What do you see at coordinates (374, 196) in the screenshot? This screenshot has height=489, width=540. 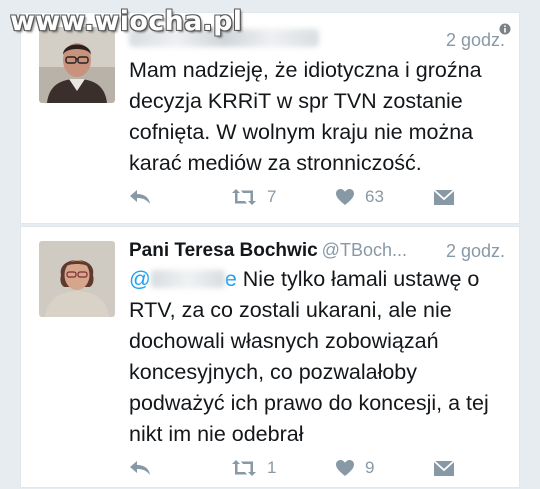 I see `like-count: 63` at bounding box center [374, 196].